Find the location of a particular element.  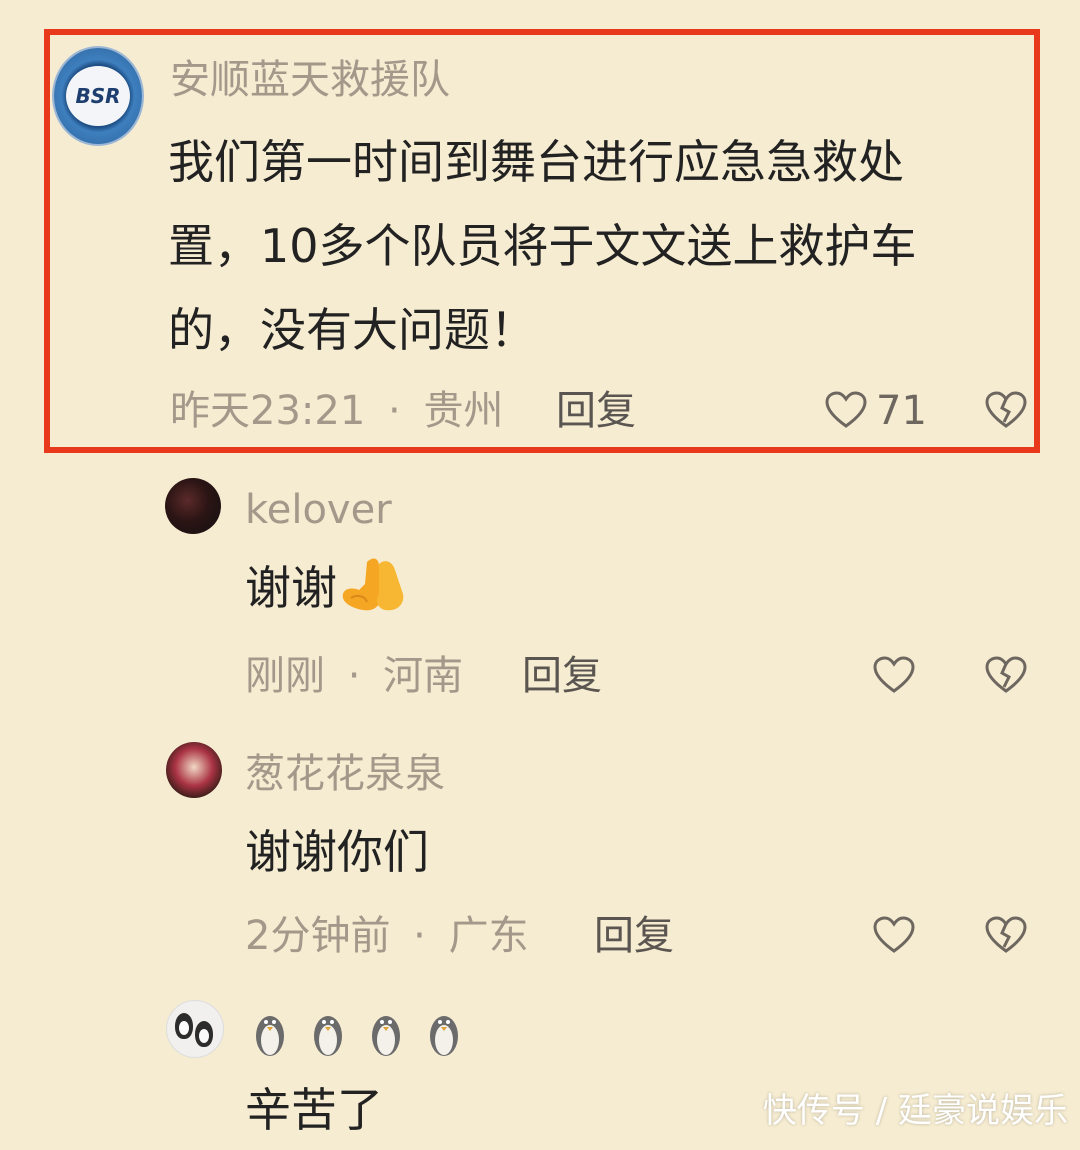

comment-meta: 昨天23:21 · 贵州 is located at coordinates (336, 411).